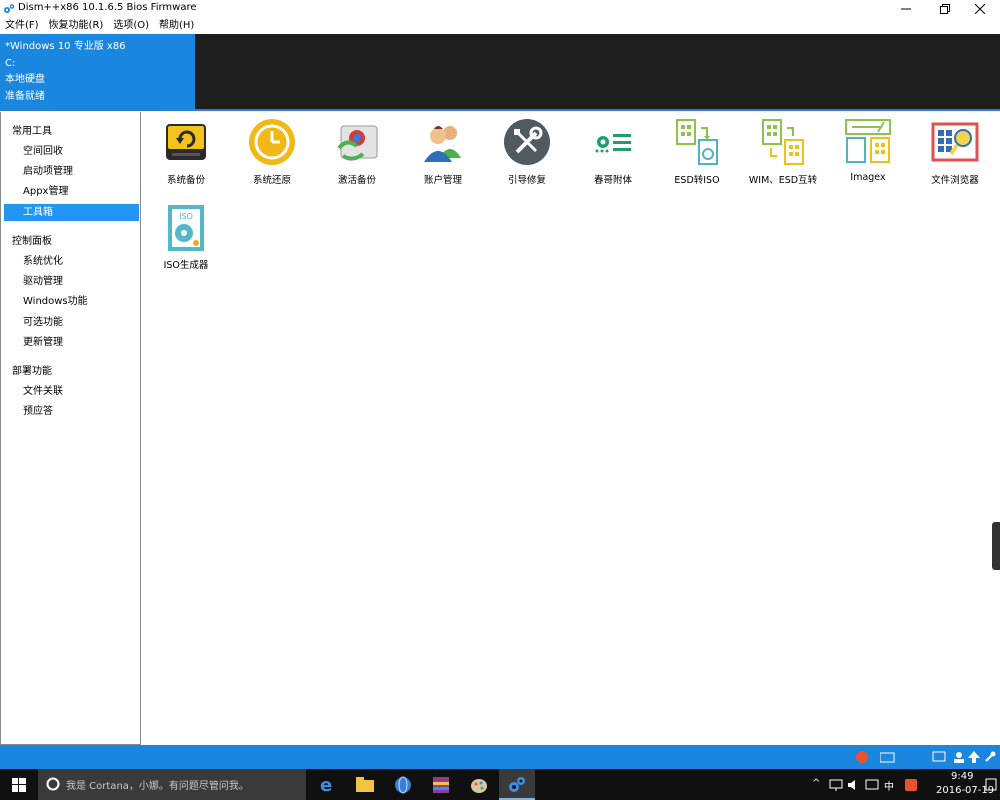  I want to click on tool-chunge-futi: 春哥附体, so click(613, 153).